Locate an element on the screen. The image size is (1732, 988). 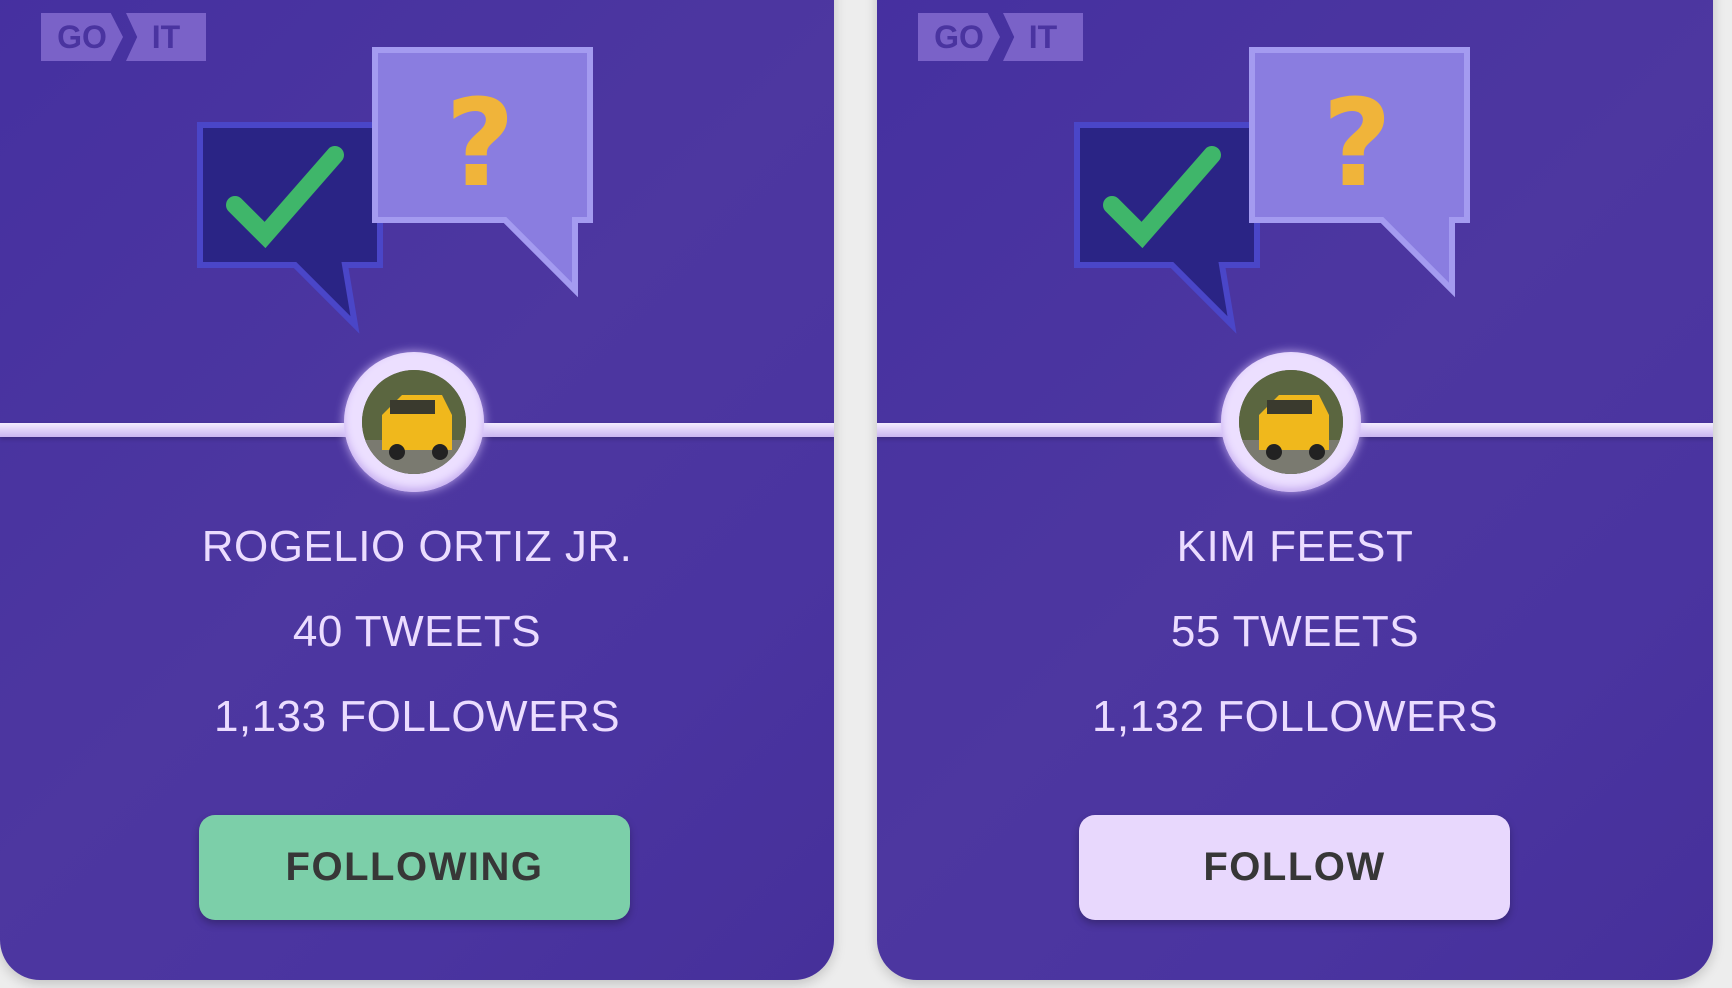
follower-count: 1,132 FOLLOWERS is located at coordinates (1295, 716).